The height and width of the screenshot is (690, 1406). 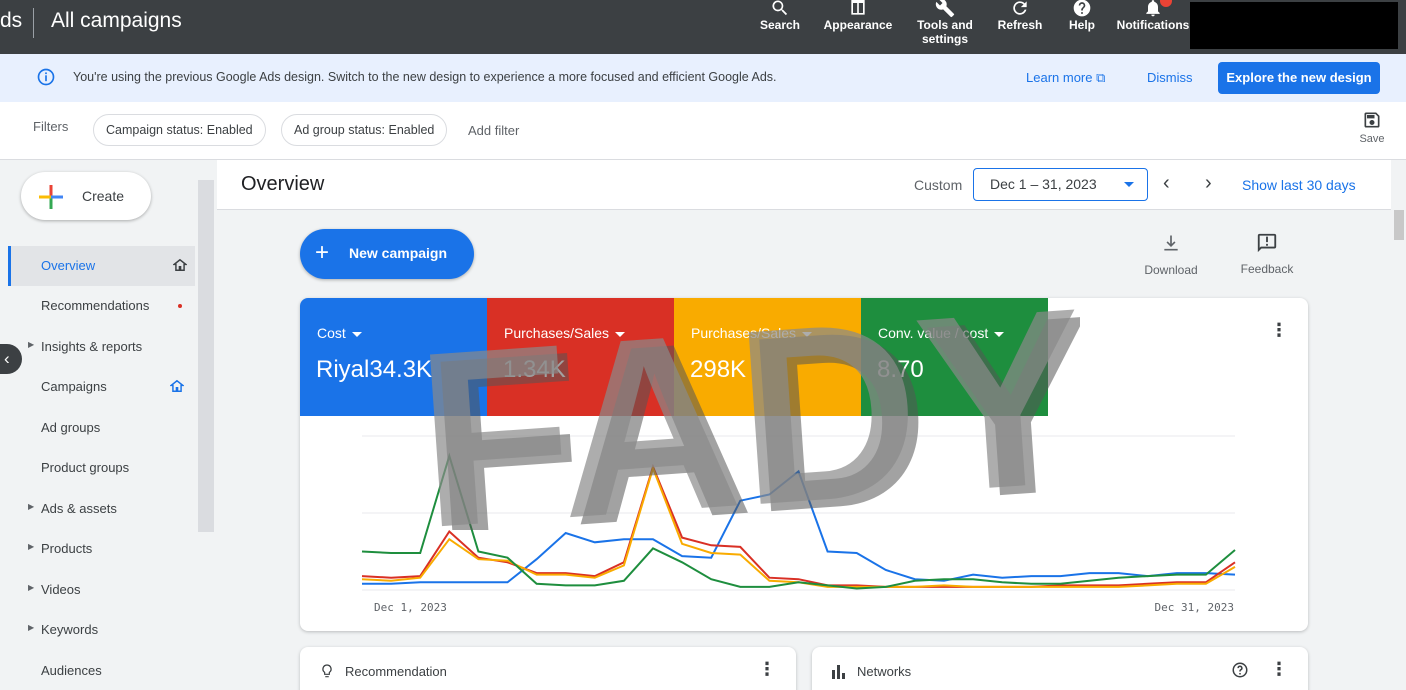 What do you see at coordinates (858, 9) in the screenshot?
I see `appearance-icon` at bounding box center [858, 9].